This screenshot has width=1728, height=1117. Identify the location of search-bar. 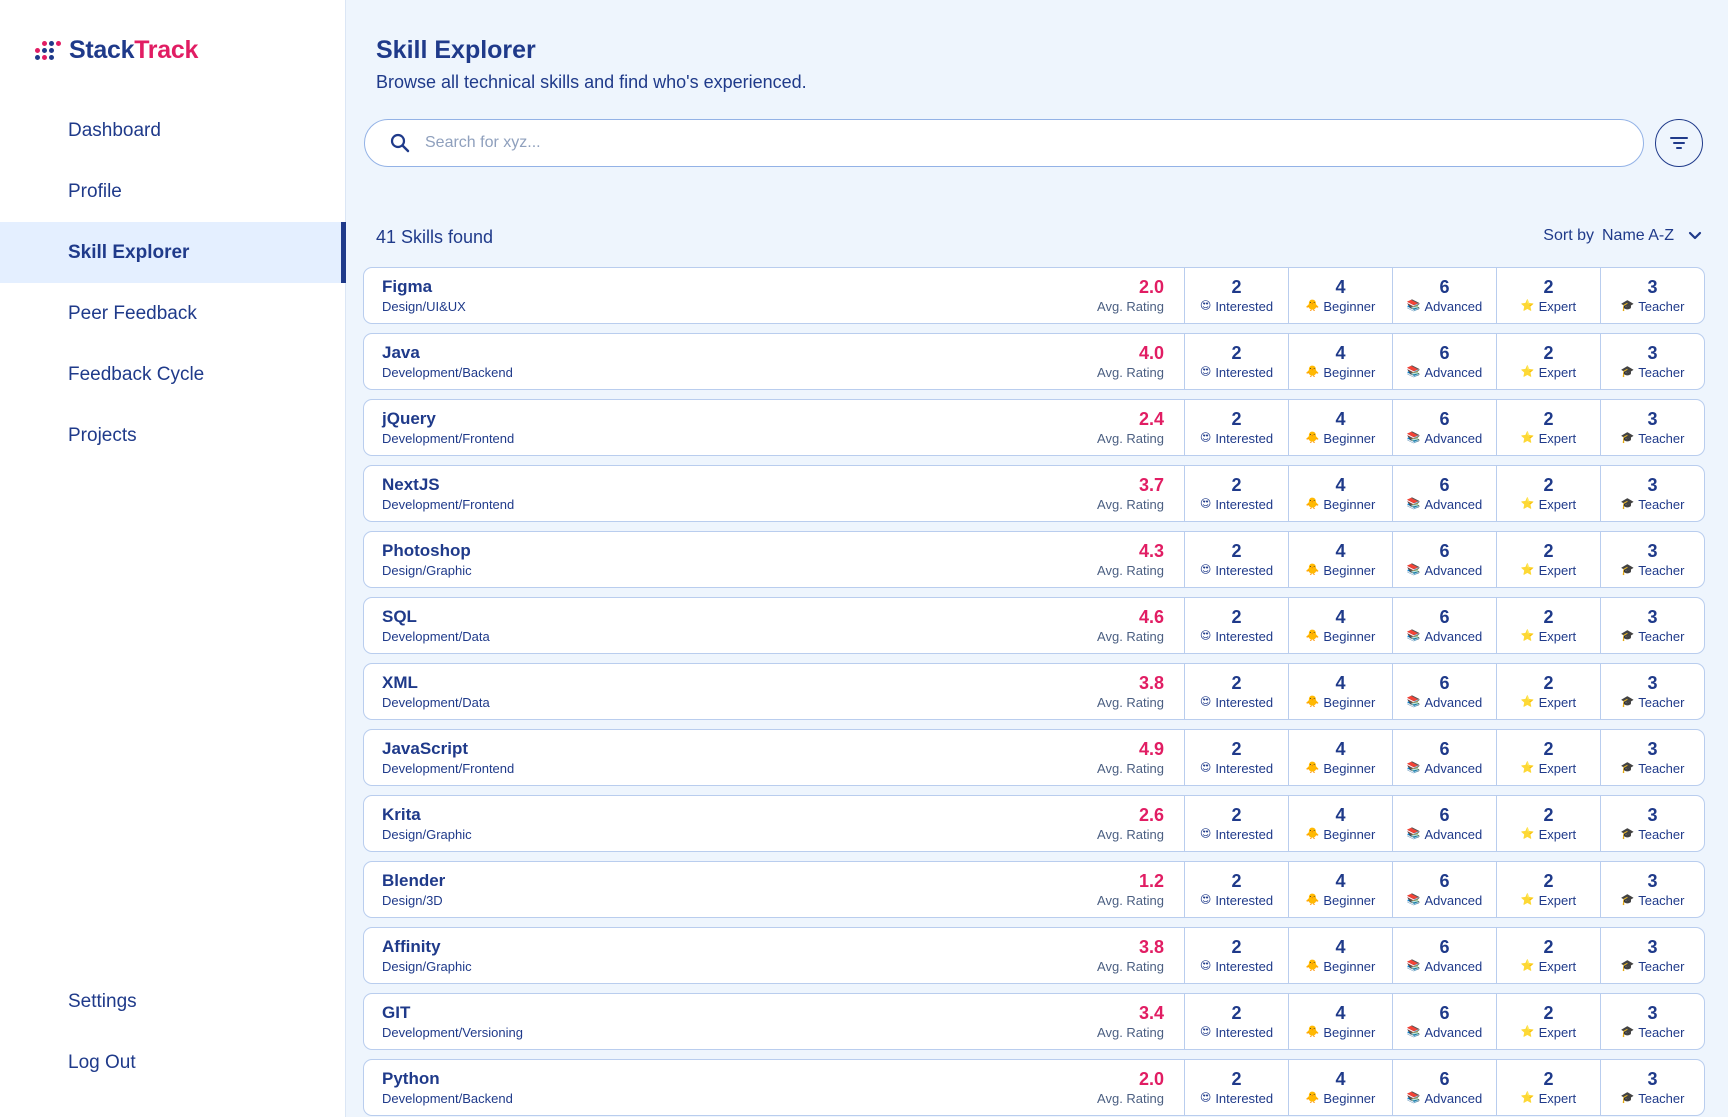
(1004, 143).